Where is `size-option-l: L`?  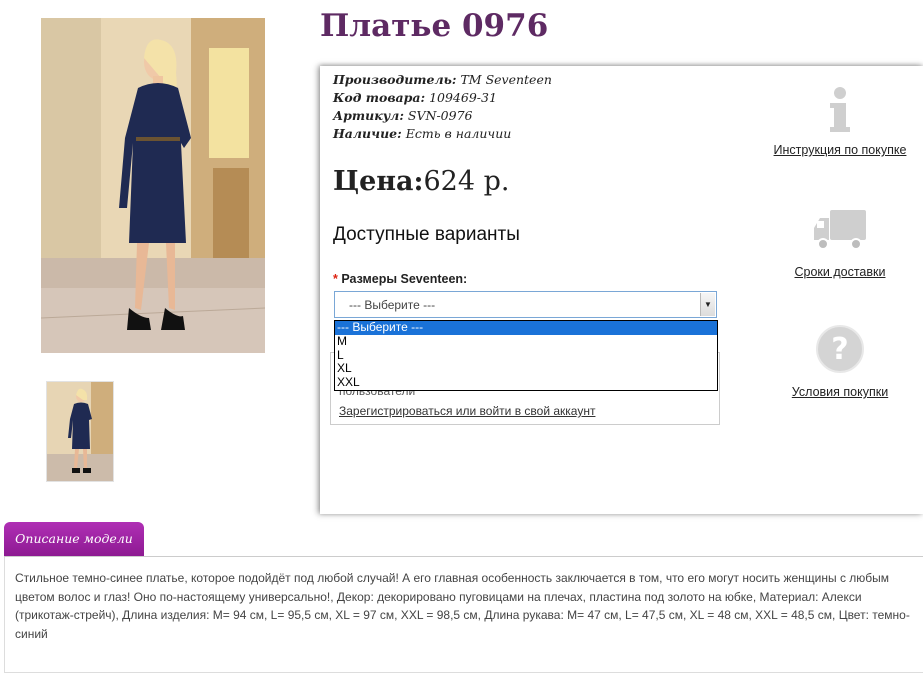 size-option-l: L is located at coordinates (526, 355).